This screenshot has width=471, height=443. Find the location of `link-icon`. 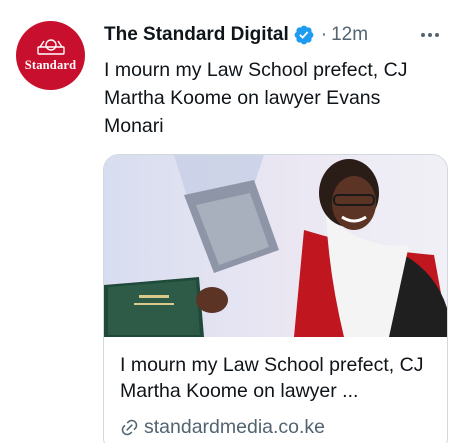

link-icon is located at coordinates (129, 427).